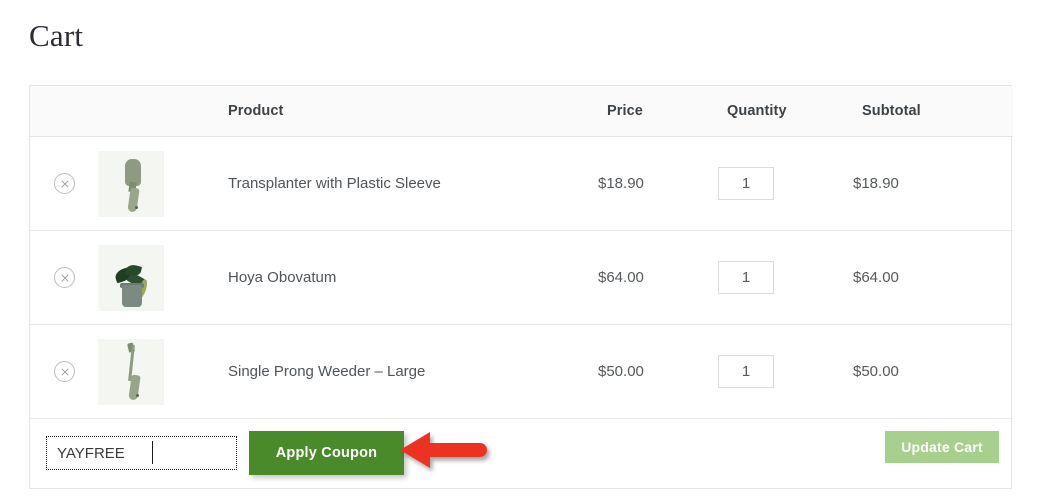  What do you see at coordinates (658, 277) in the screenshot?
I see `cell-price: $64.00` at bounding box center [658, 277].